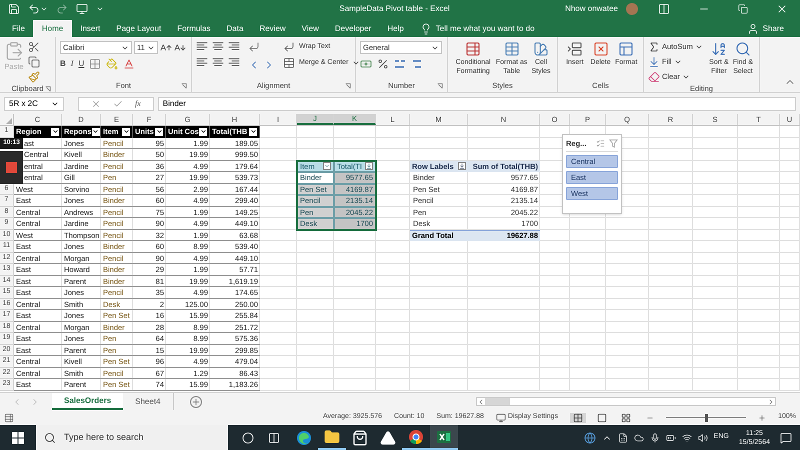  I want to click on zoom-in-icon, so click(762, 418).